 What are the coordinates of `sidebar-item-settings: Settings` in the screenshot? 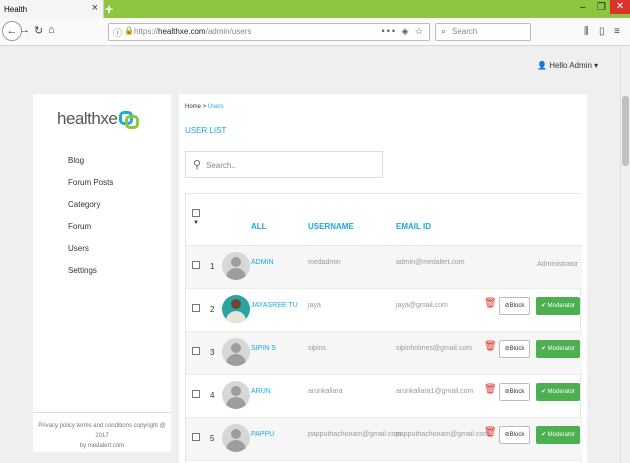 It's located at (90, 277).